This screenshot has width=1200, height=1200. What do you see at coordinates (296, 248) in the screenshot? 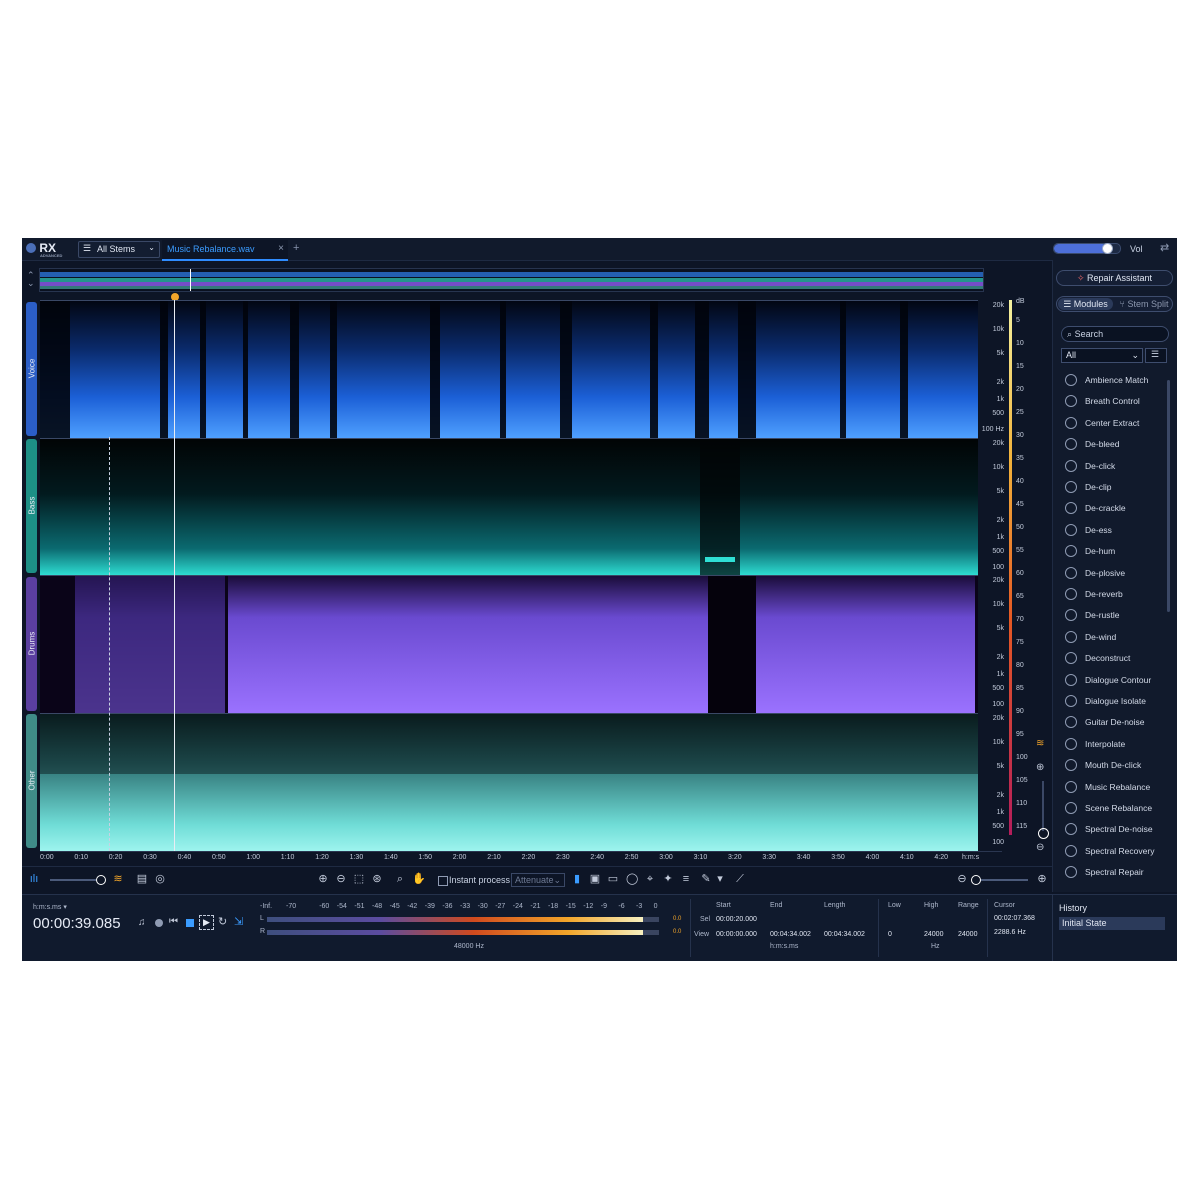
I see `new-tab-button: +` at bounding box center [296, 248].